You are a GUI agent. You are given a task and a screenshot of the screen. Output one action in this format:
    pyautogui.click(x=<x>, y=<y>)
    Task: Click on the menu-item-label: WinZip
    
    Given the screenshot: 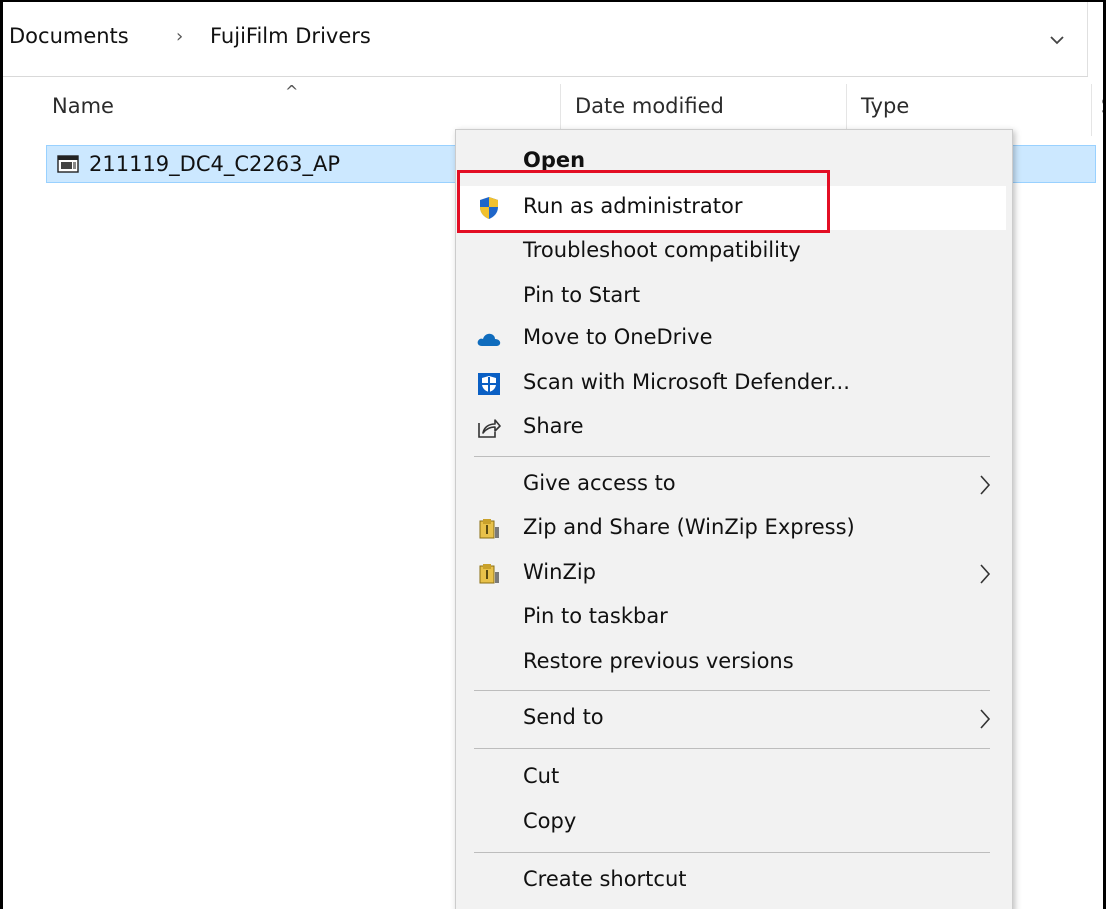 What is the action you would take?
    pyautogui.click(x=559, y=572)
    